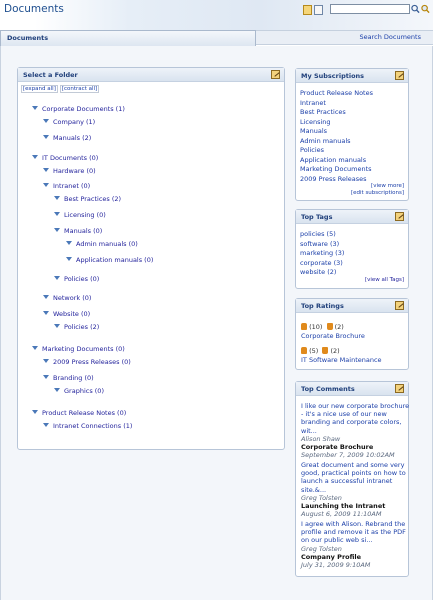 The width and height of the screenshot is (433, 600). Describe the element at coordinates (352, 306) in the screenshot. I see `ratings-header: Top Ratings` at that location.